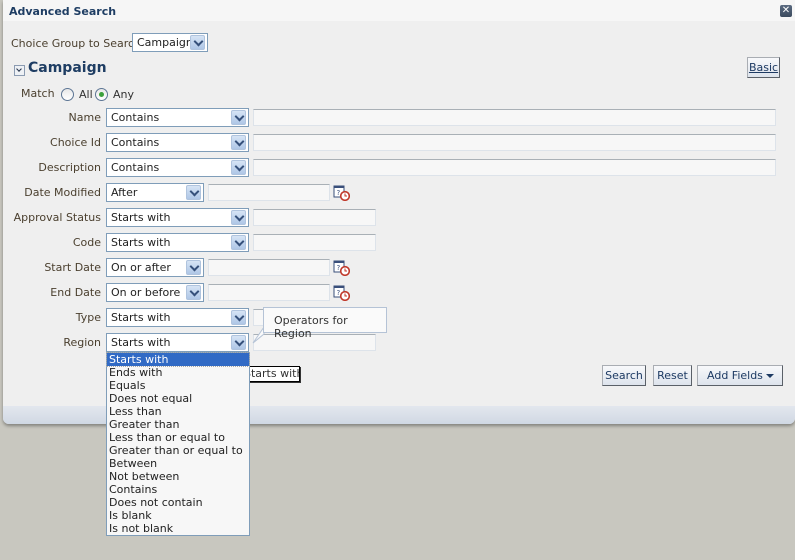 This screenshot has width=795, height=560. Describe the element at coordinates (101, 94) in the screenshot. I see `match-any-radio` at that location.